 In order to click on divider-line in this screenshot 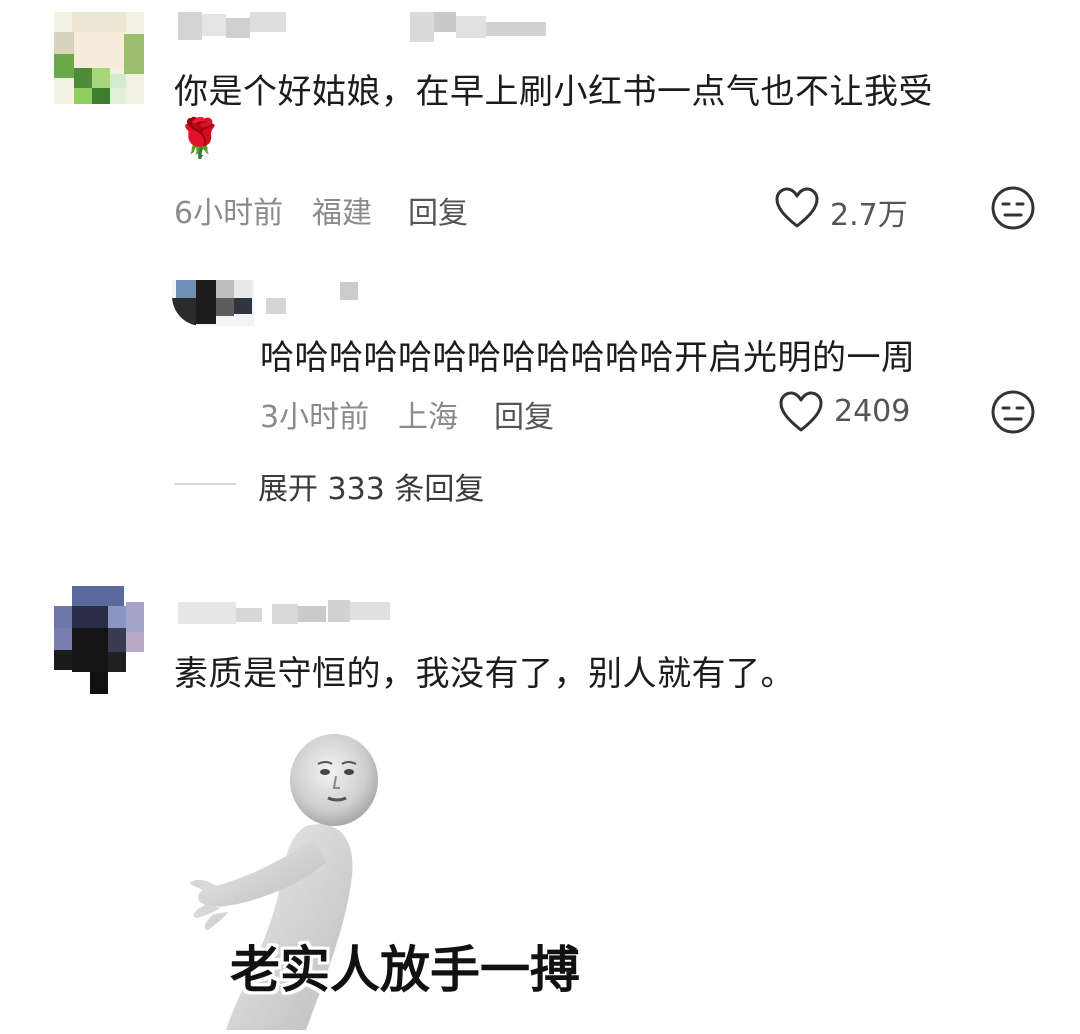, I will do `click(205, 484)`.